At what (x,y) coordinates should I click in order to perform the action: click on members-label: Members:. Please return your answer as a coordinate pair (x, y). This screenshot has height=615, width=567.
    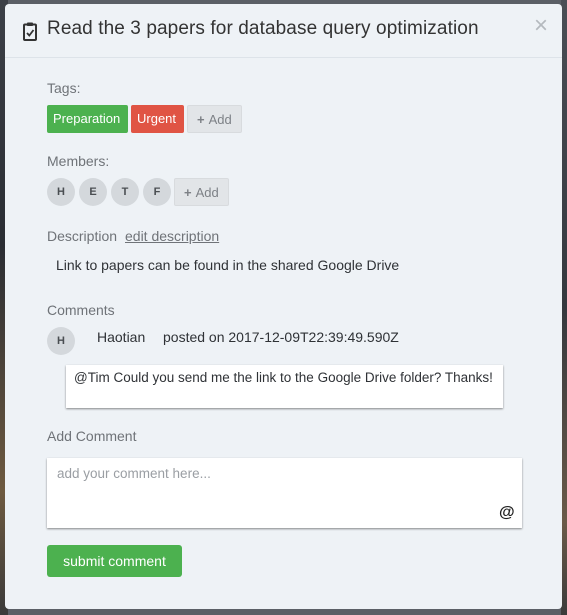
    Looking at the image, I should click on (78, 161).